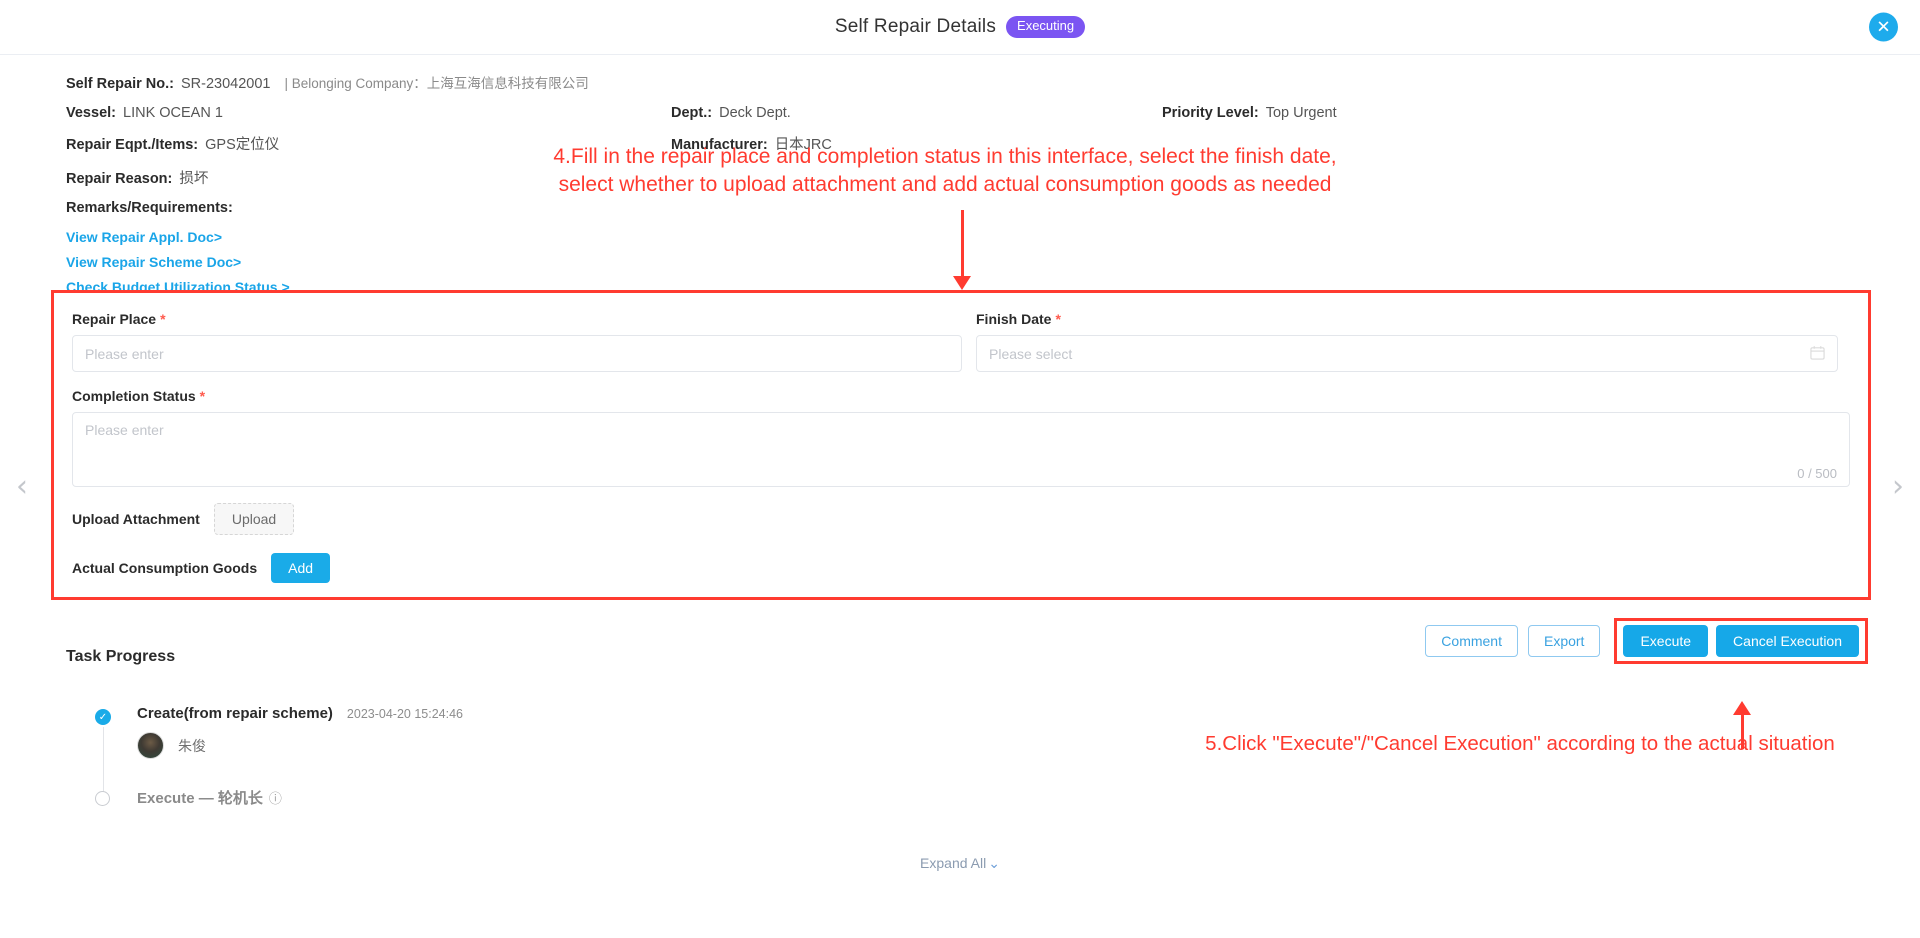 Image resolution: width=1920 pixels, height=938 pixels. I want to click on completion-status-field: Completion Status * Please enter 0 / 500, so click(961, 437).